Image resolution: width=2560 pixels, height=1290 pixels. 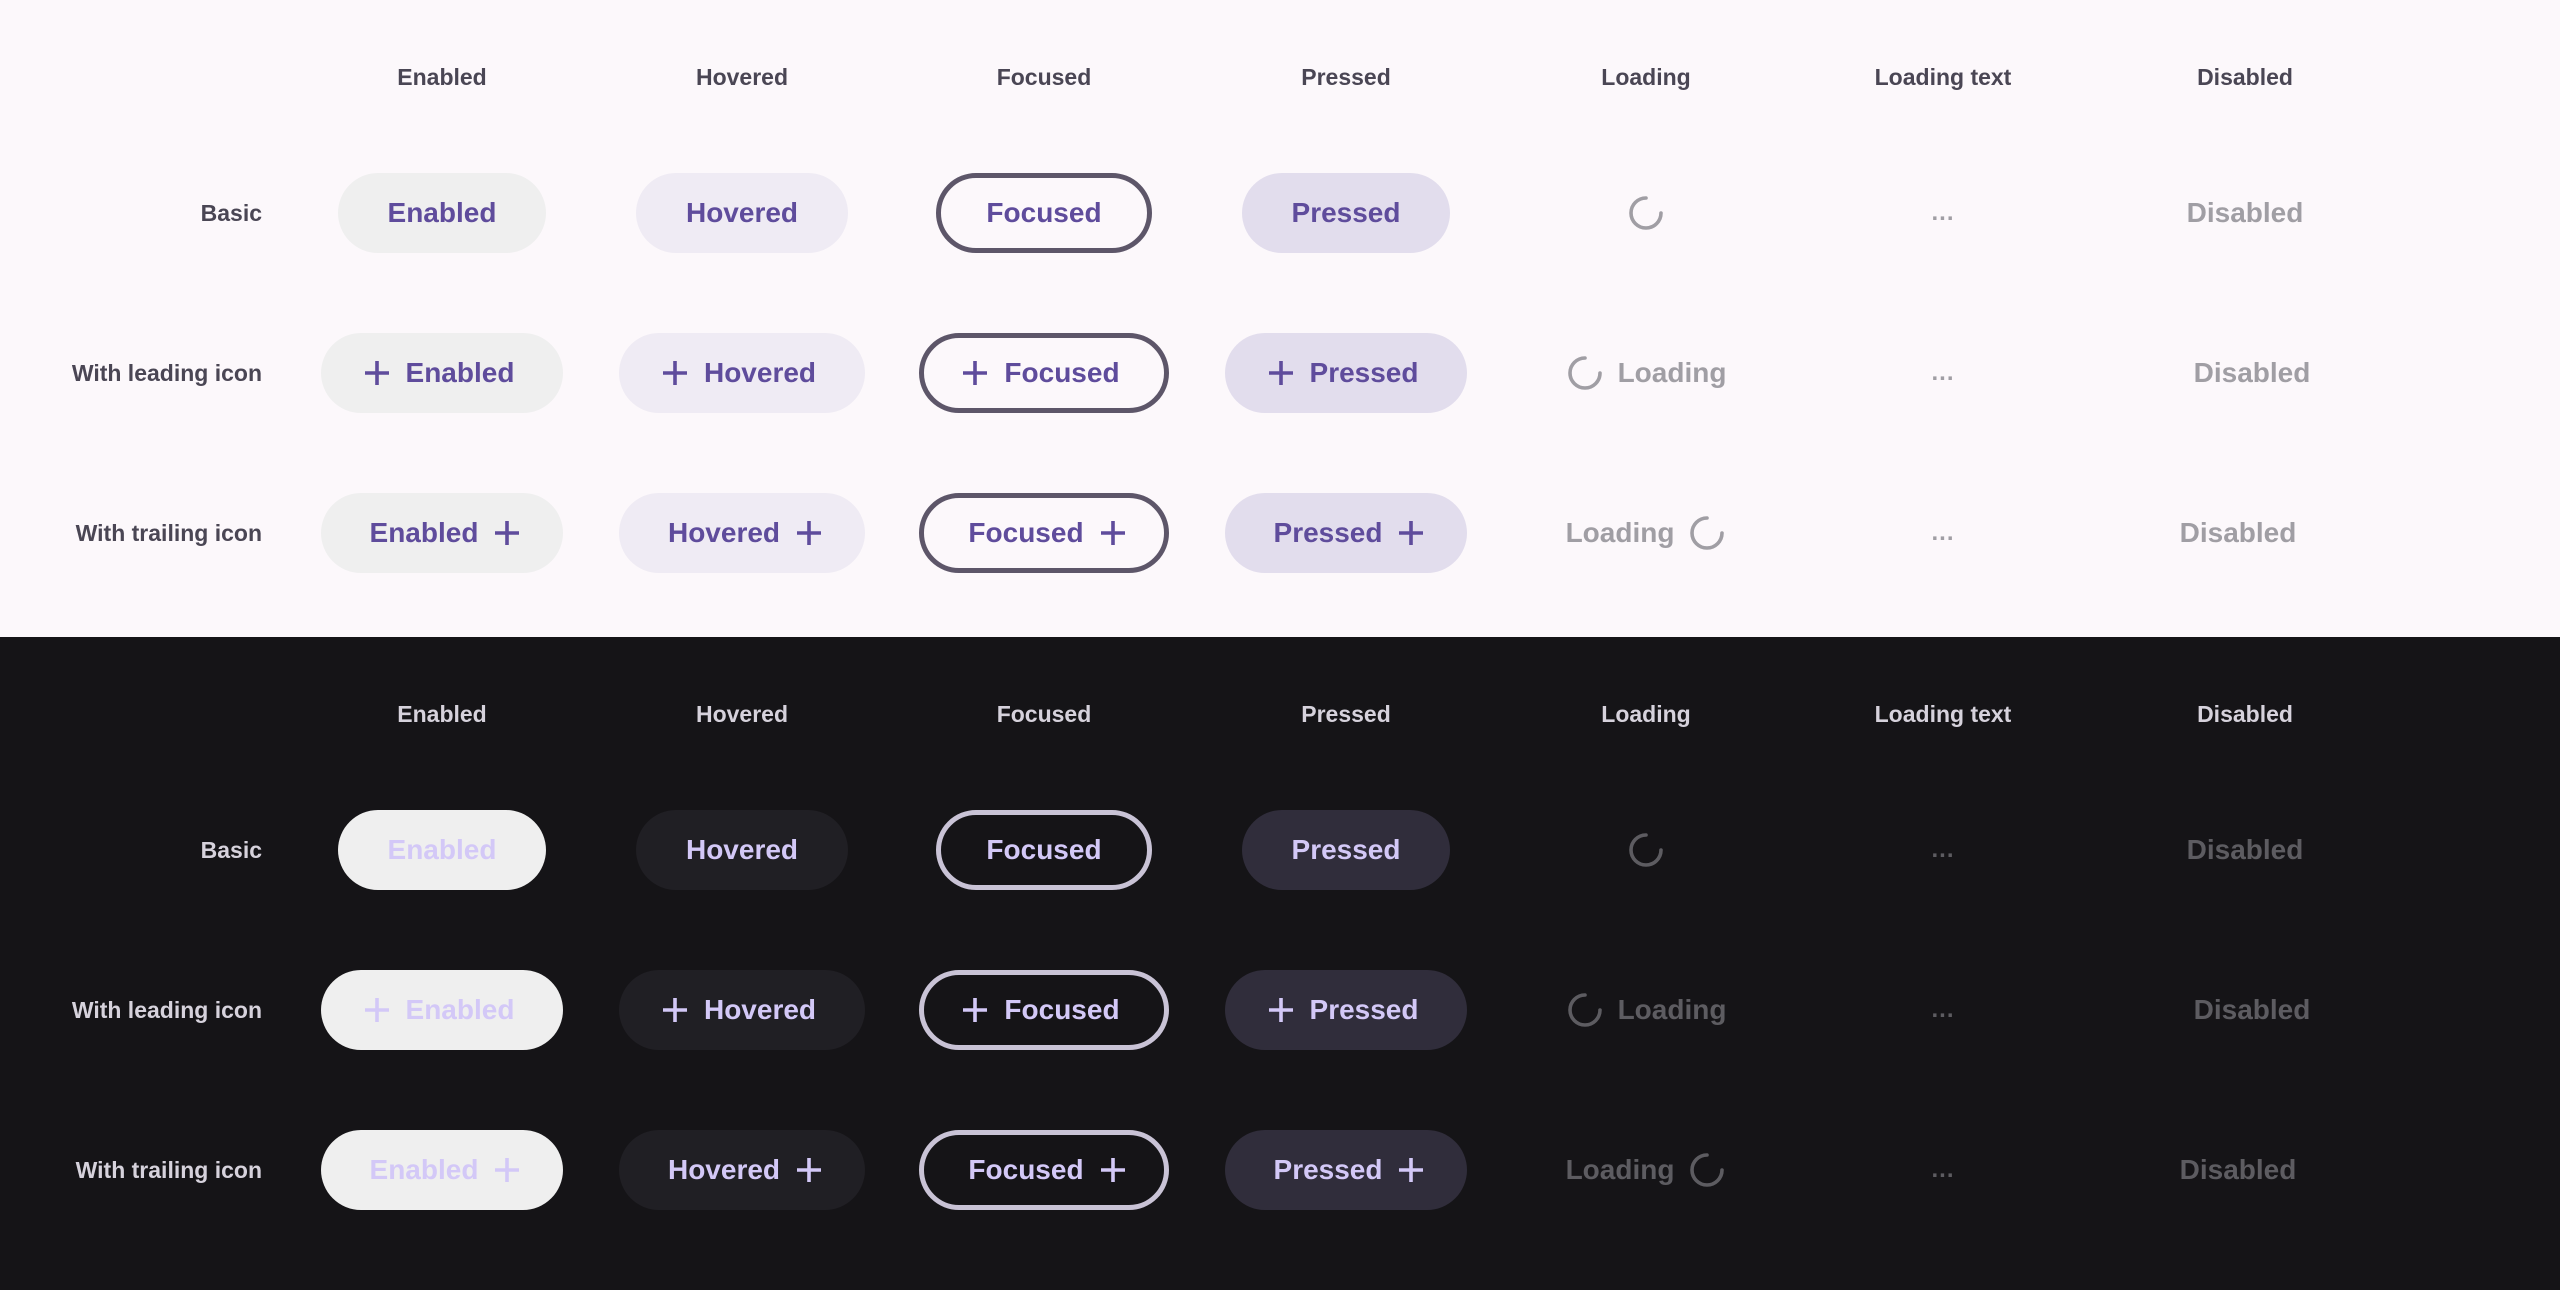 What do you see at coordinates (442, 713) in the screenshot?
I see `column-header-enabled: Enabled` at bounding box center [442, 713].